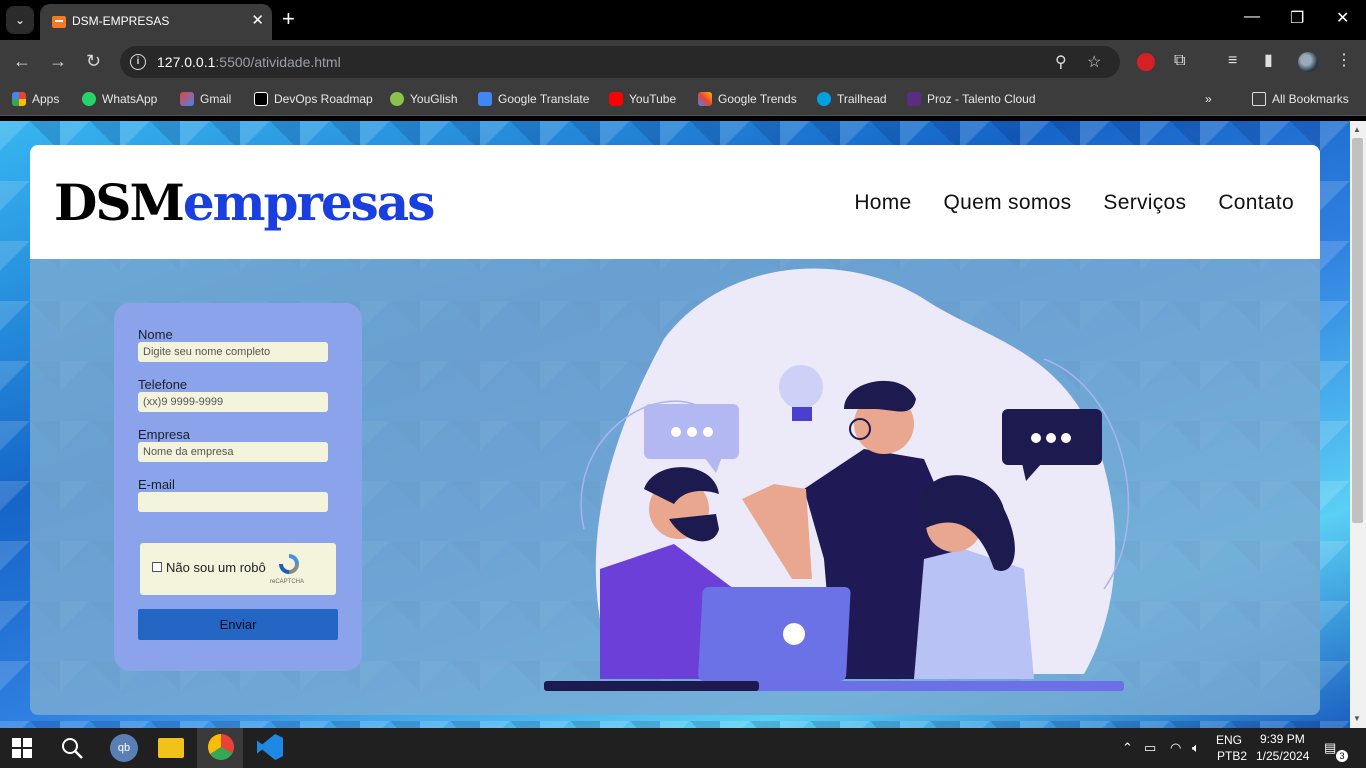 The height and width of the screenshot is (768, 1366). What do you see at coordinates (124, 748) in the screenshot?
I see `qbittorrent-icon: qb` at bounding box center [124, 748].